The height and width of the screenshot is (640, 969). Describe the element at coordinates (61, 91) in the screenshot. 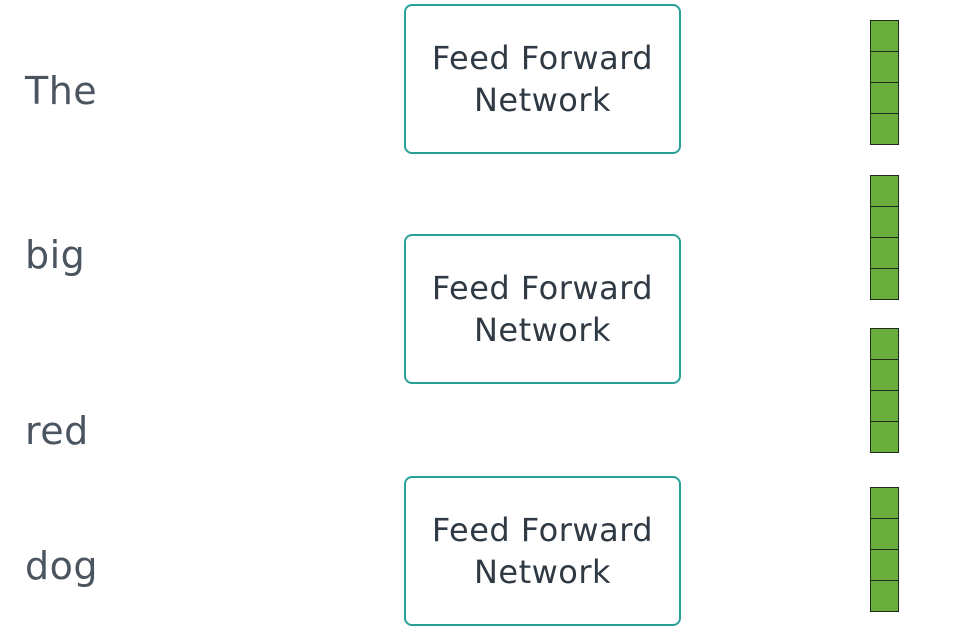

I see `word-the: The` at that location.